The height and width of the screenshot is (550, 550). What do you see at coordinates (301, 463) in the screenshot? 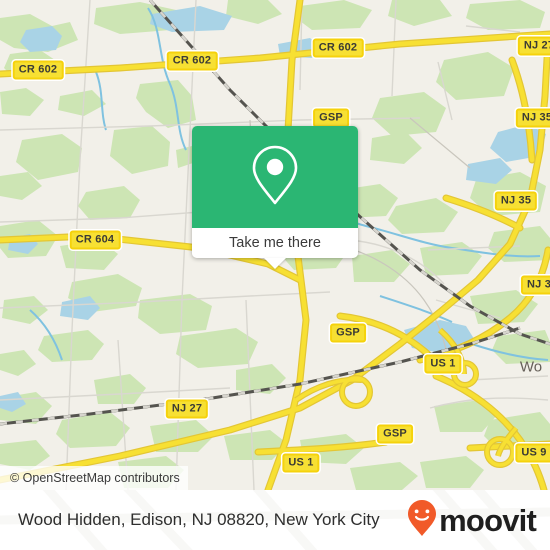
I see `road-shield-us-1-bottom: US 1` at bounding box center [301, 463].